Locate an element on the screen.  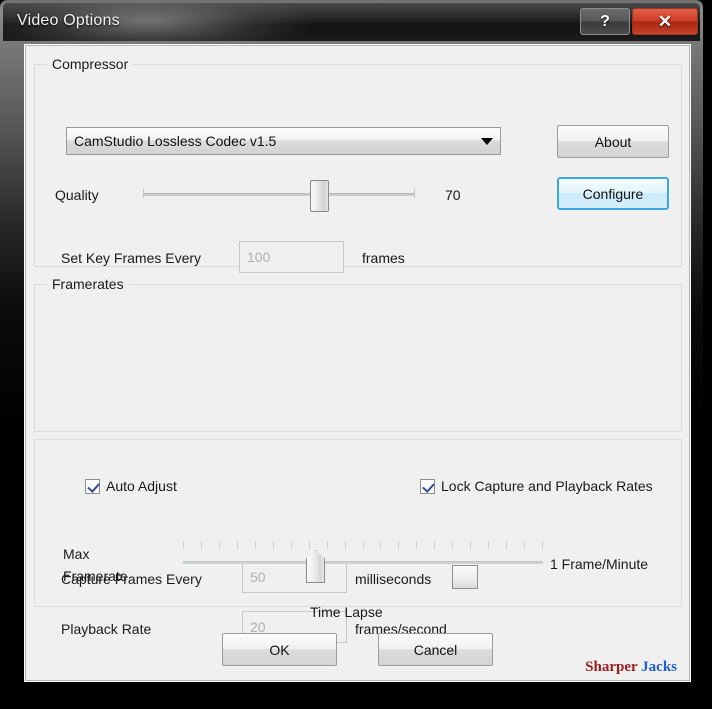
lock-rates-checkbox: Lock Capture and Playback Rates is located at coordinates (536, 486).